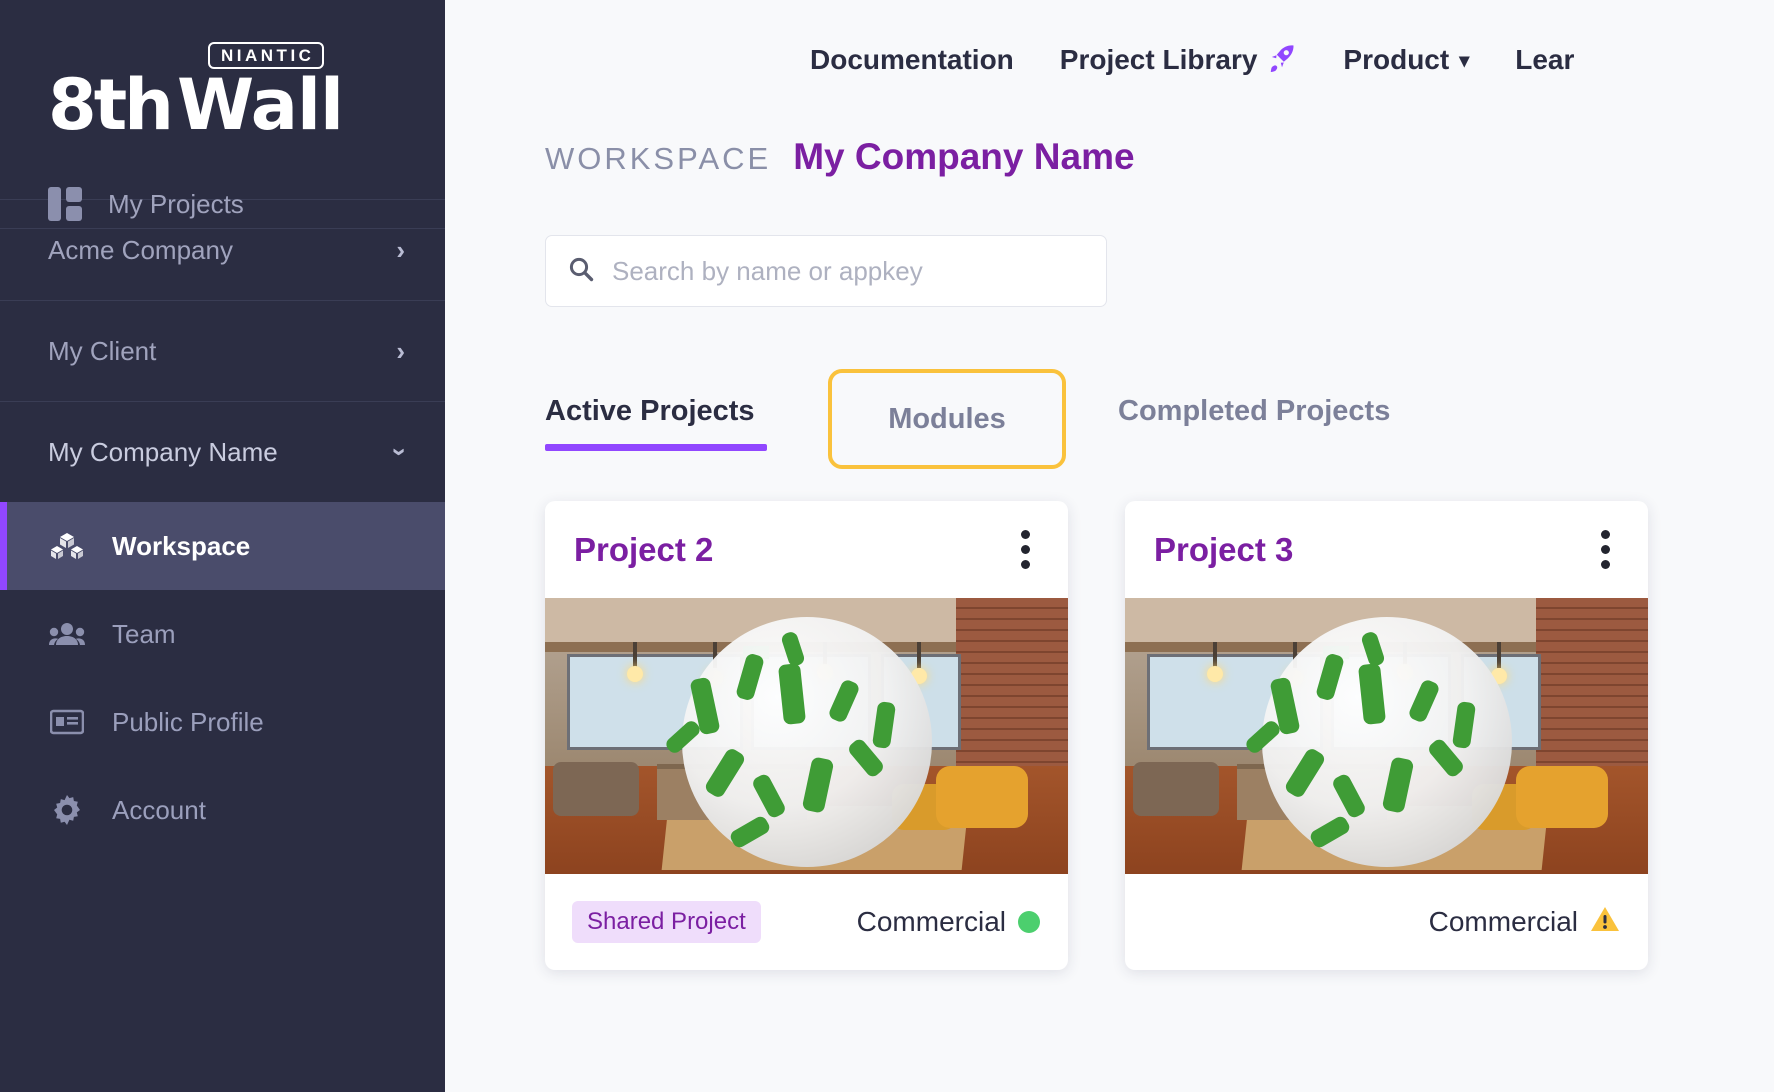  Describe the element at coordinates (260, 105) in the screenshot. I see `logo-suffix: Wall` at that location.